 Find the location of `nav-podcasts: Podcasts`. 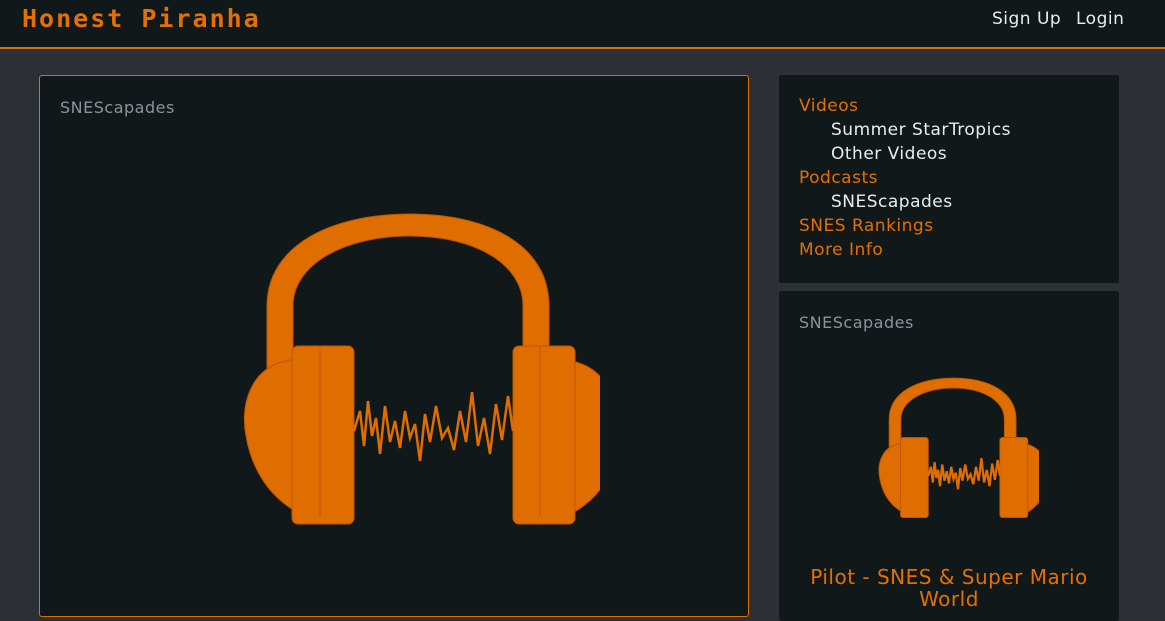

nav-podcasts: Podcasts is located at coordinates (838, 178).